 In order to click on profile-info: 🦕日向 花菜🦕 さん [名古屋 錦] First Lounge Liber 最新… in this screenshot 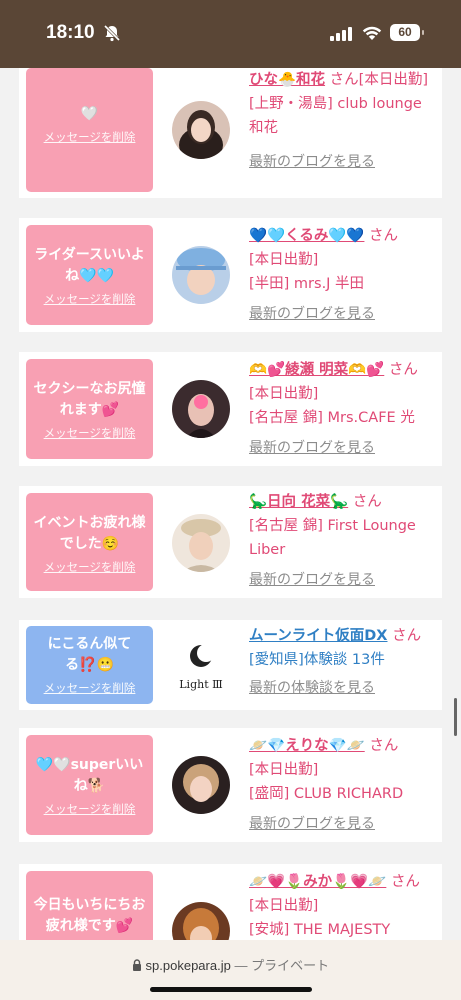, I will do `click(344, 541)`.